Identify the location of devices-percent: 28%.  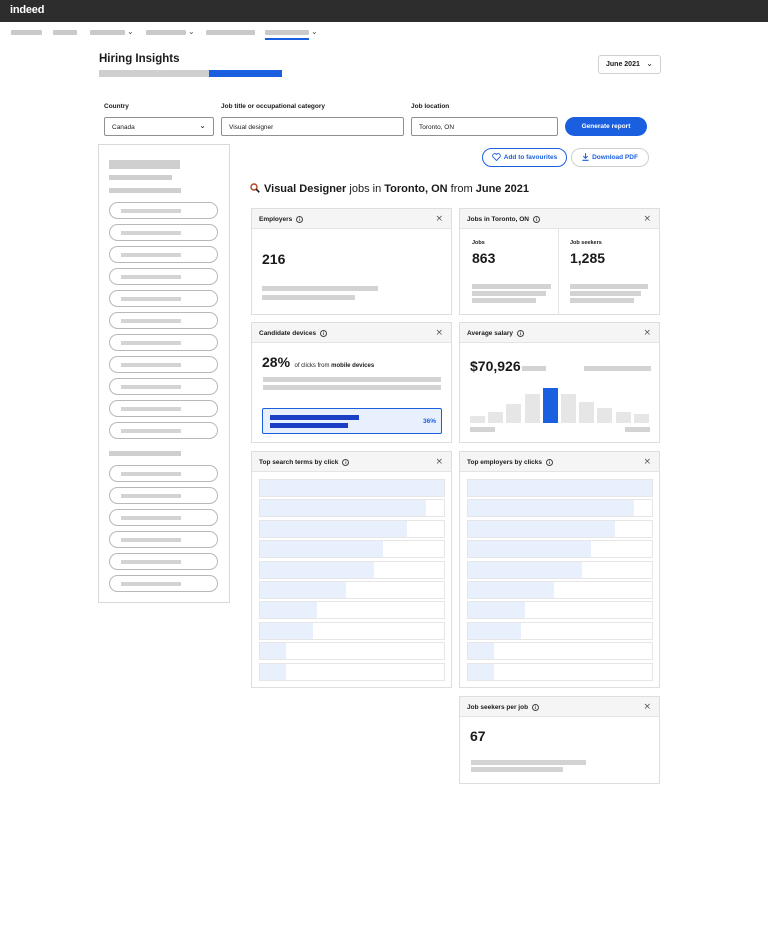
(276, 362).